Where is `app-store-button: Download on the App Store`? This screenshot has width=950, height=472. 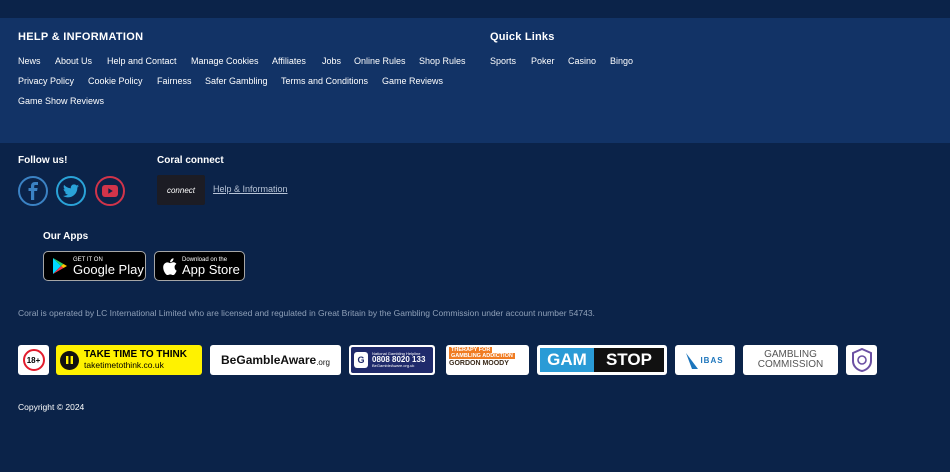 app-store-button: Download on the App Store is located at coordinates (199, 266).